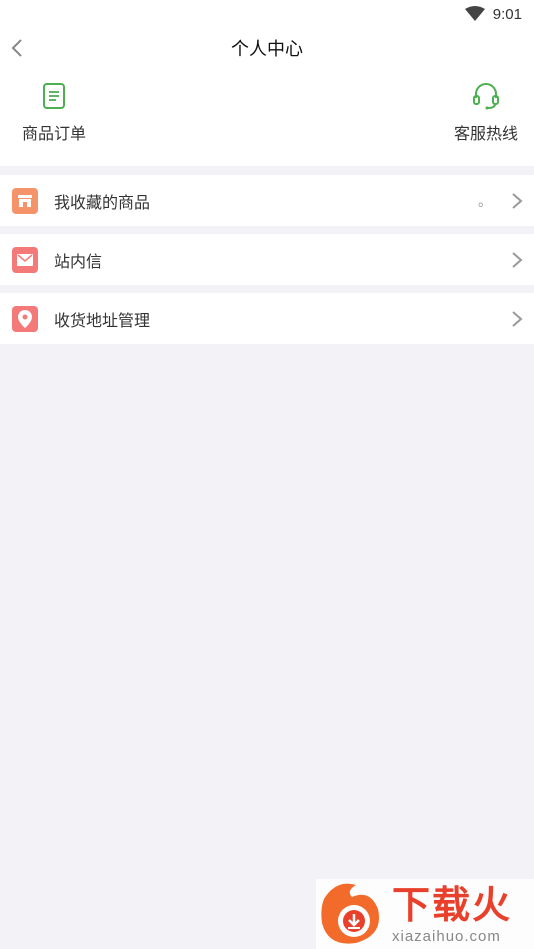 The image size is (534, 949). Describe the element at coordinates (54, 134) in the screenshot. I see `product-orders-label: 商品订单` at that location.